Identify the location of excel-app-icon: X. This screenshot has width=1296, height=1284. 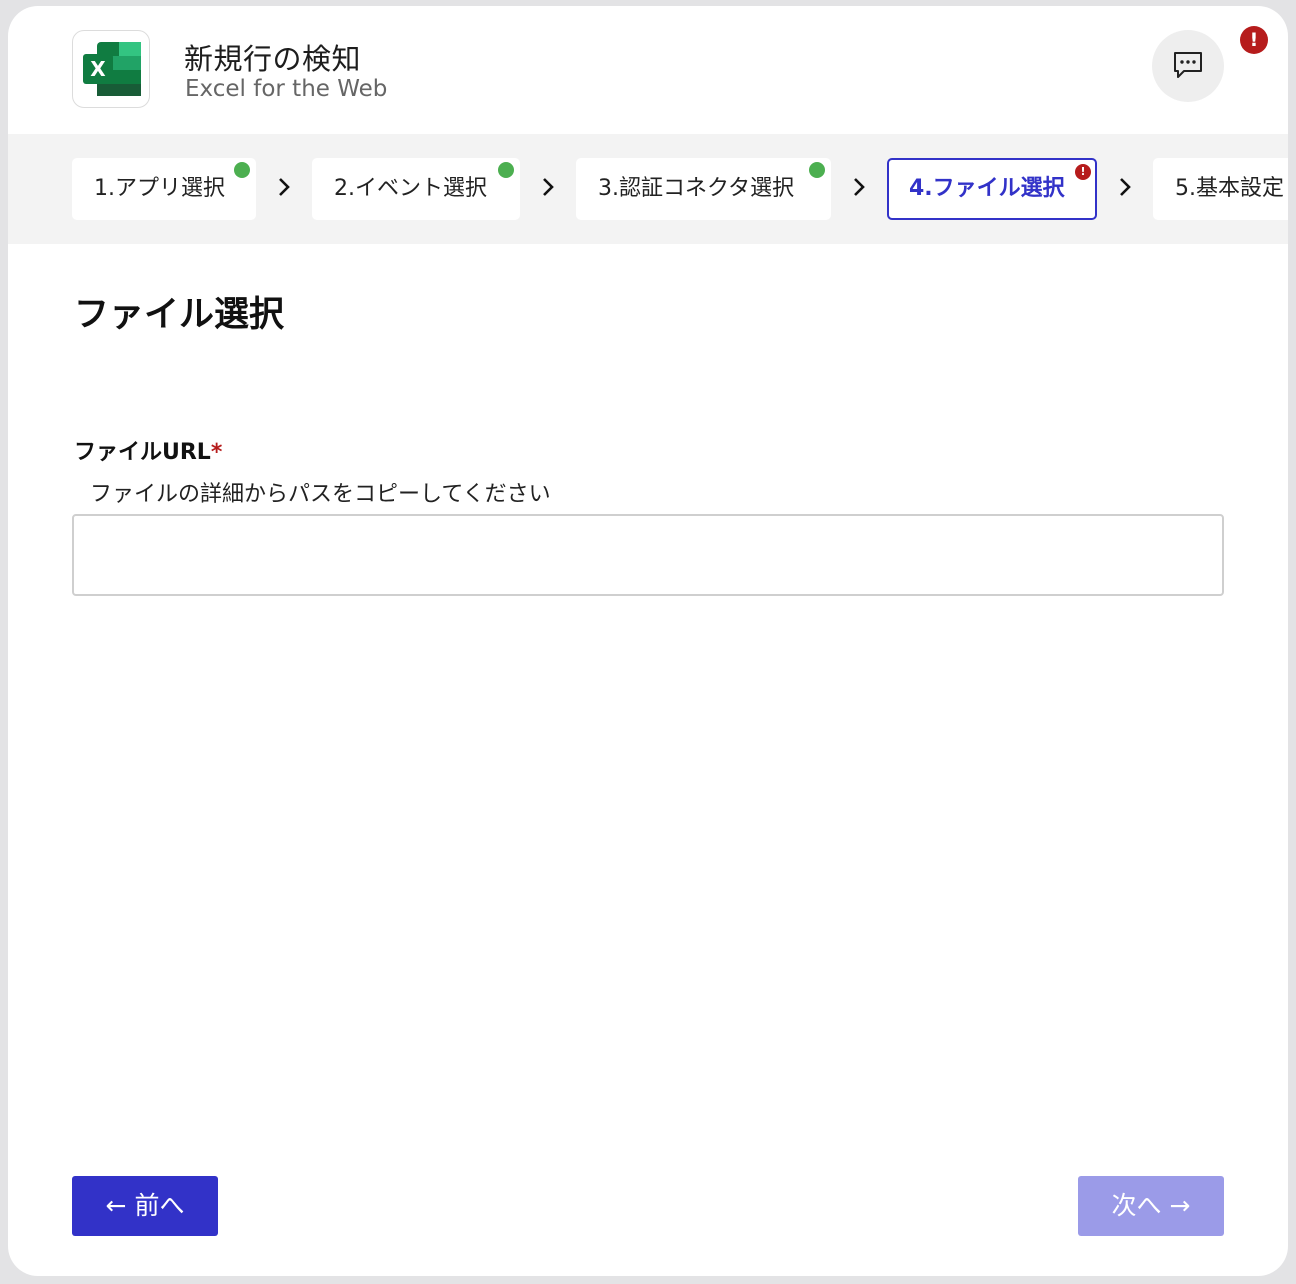
(111, 69).